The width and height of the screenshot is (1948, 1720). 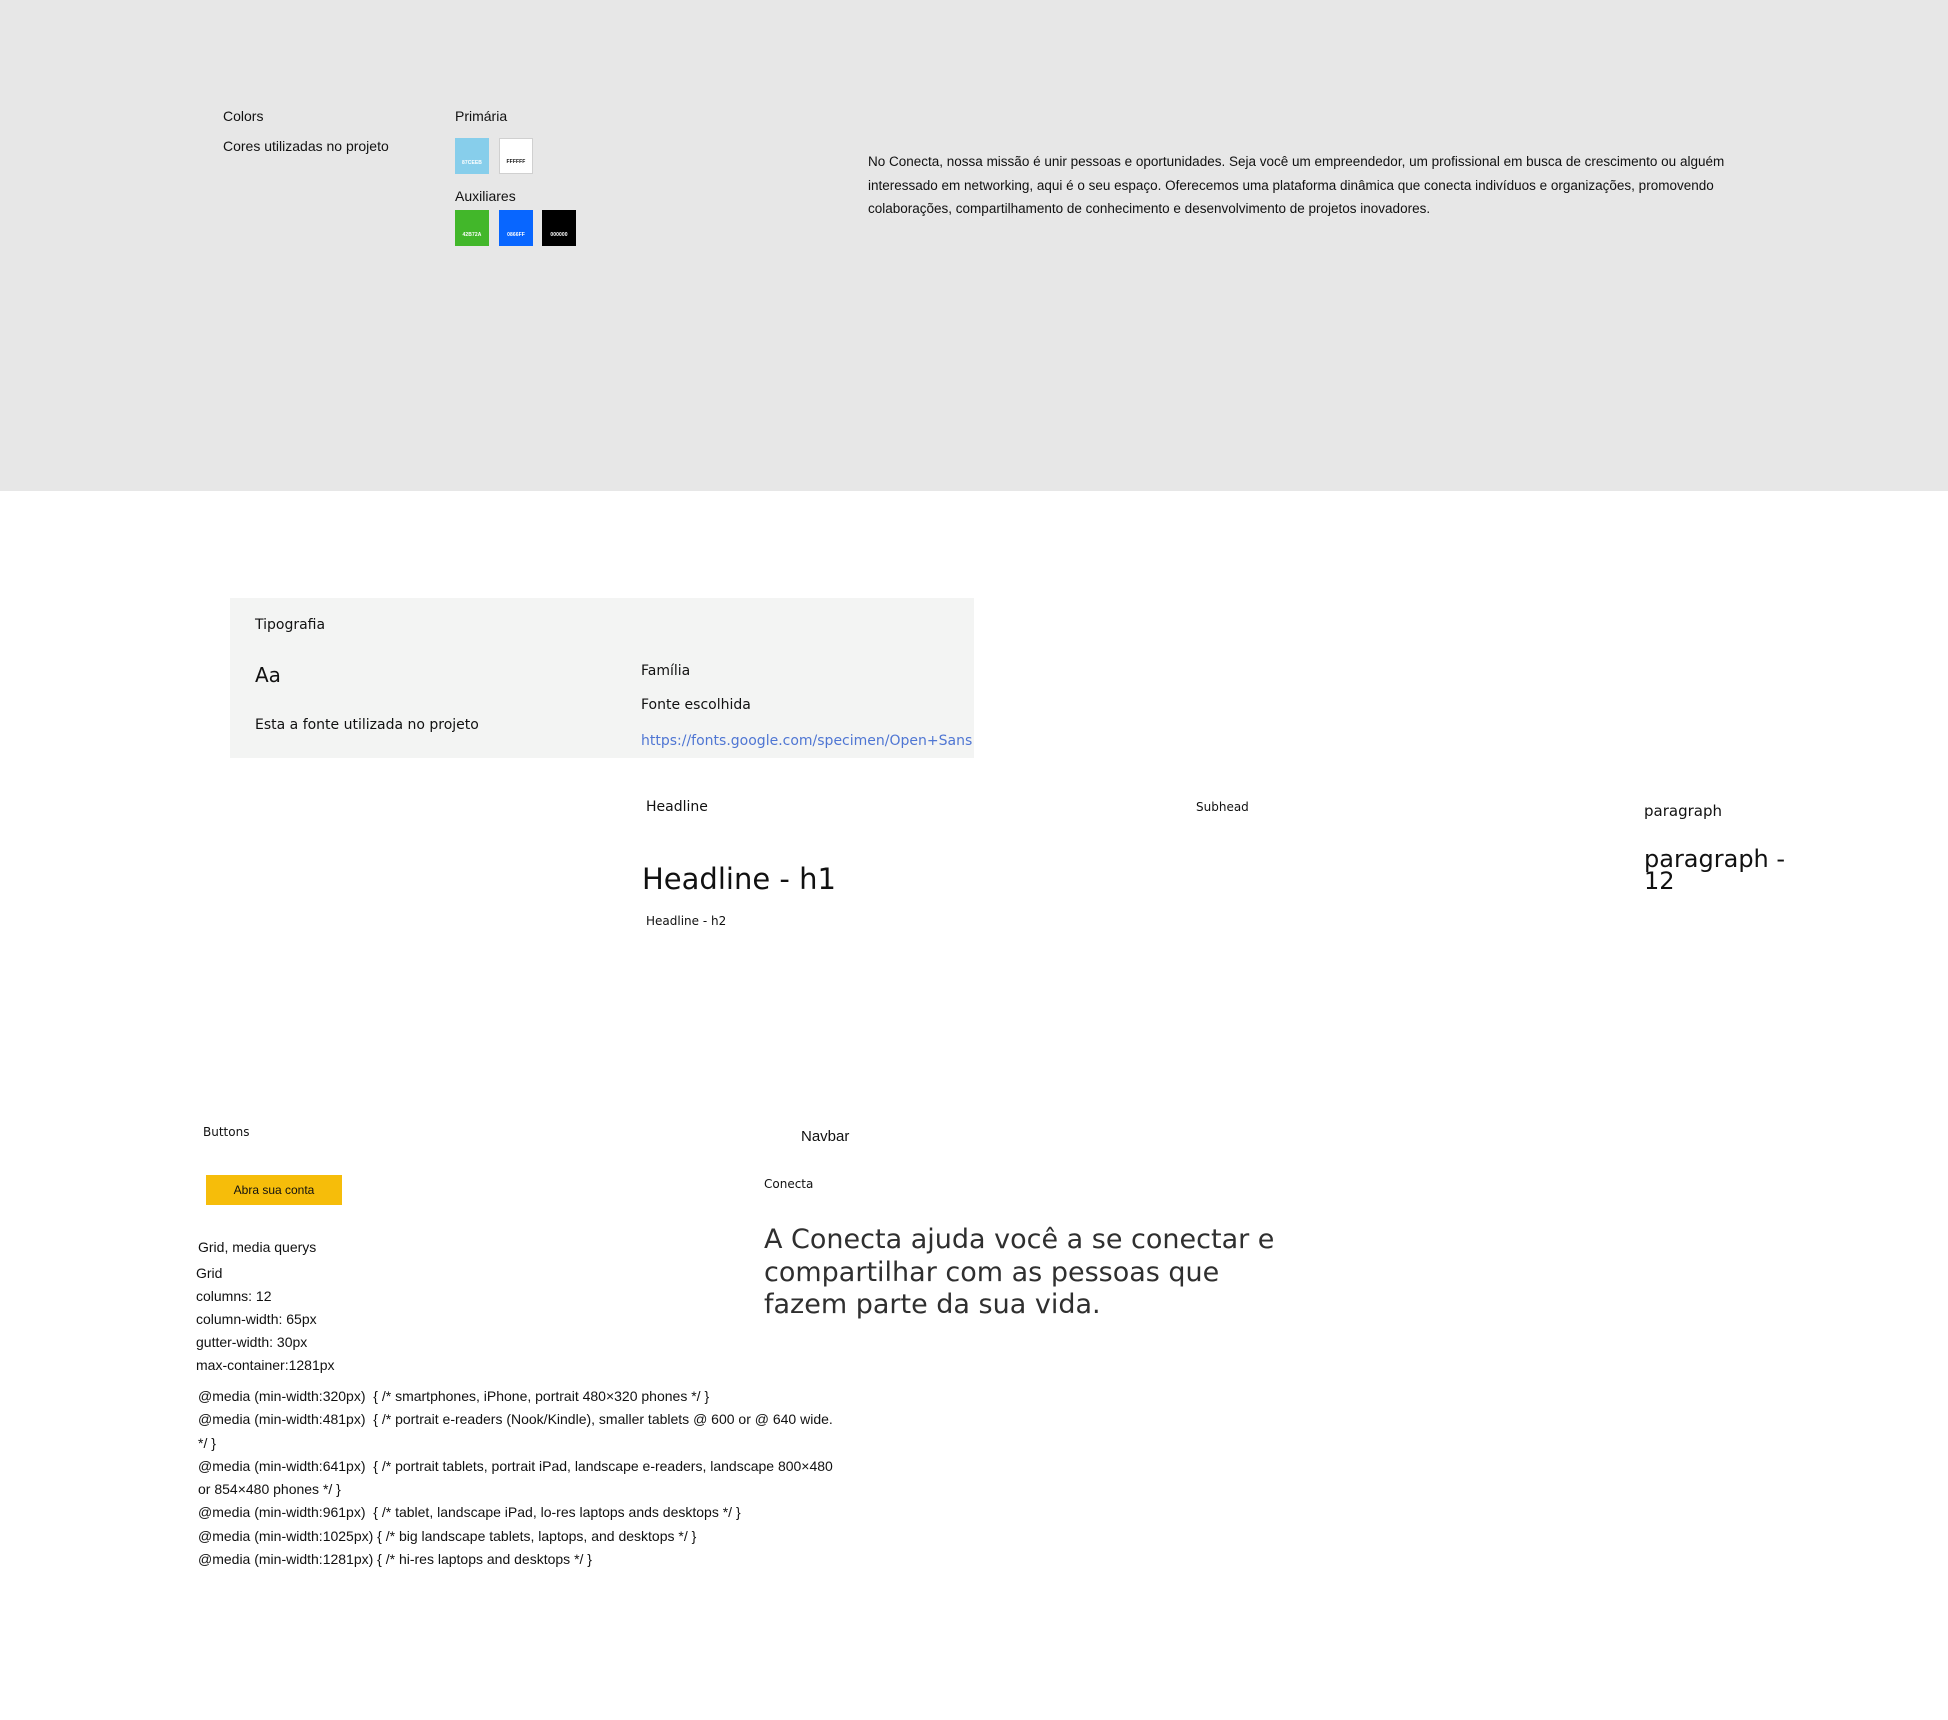 I want to click on typography-title: Tipografia, so click(x=290, y=625).